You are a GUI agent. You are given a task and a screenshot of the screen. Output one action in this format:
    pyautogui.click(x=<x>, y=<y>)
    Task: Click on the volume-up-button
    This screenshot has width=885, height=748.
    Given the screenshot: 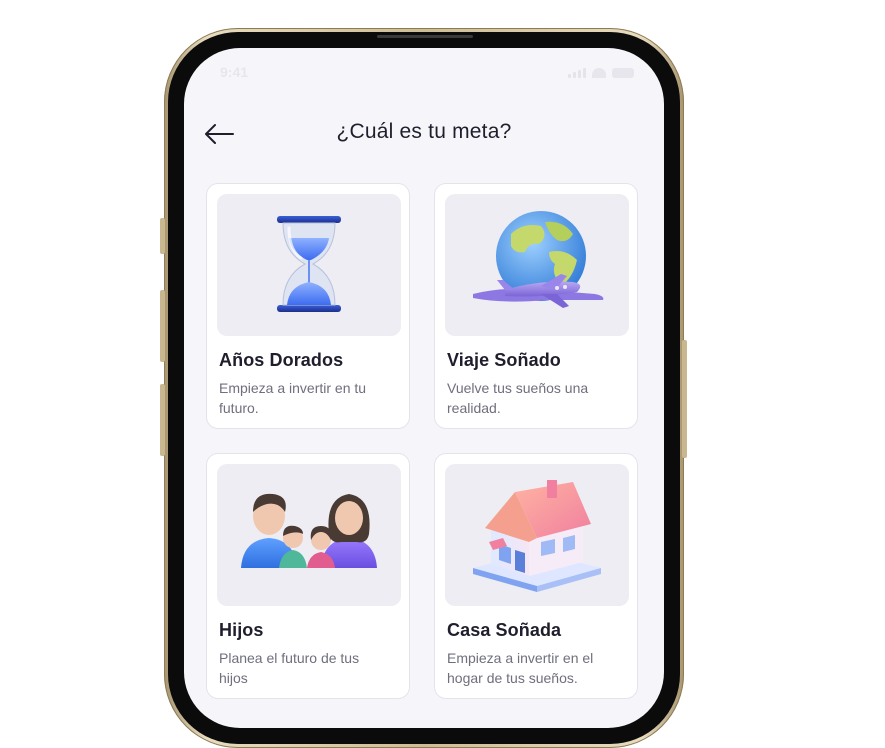 What is the action you would take?
    pyautogui.click(x=162, y=326)
    